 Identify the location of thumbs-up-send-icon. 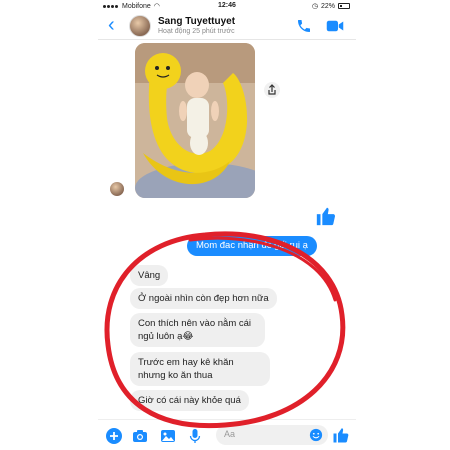
(341, 435).